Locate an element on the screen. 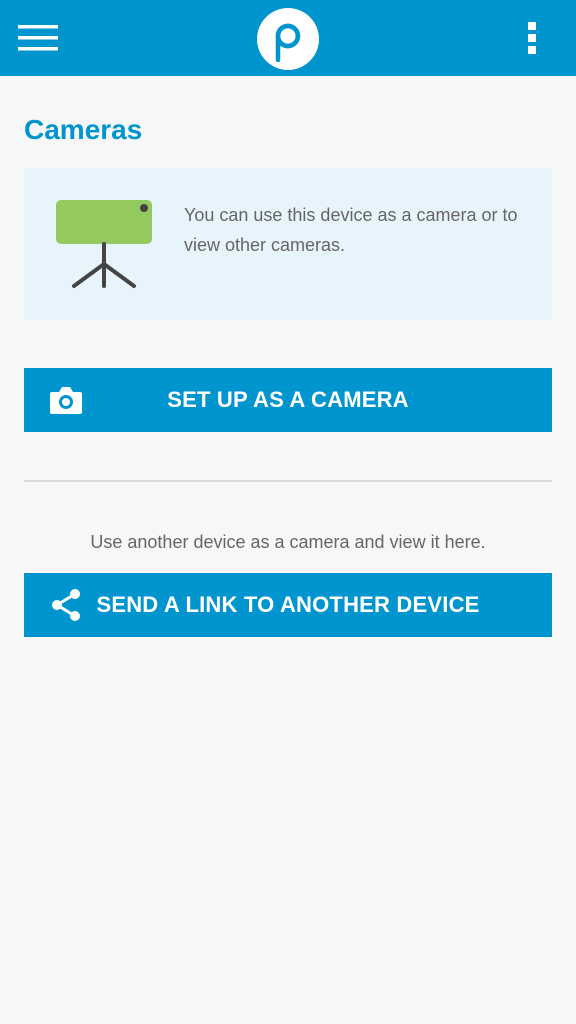 Image resolution: width=576 pixels, height=1024 pixels. divider is located at coordinates (288, 481).